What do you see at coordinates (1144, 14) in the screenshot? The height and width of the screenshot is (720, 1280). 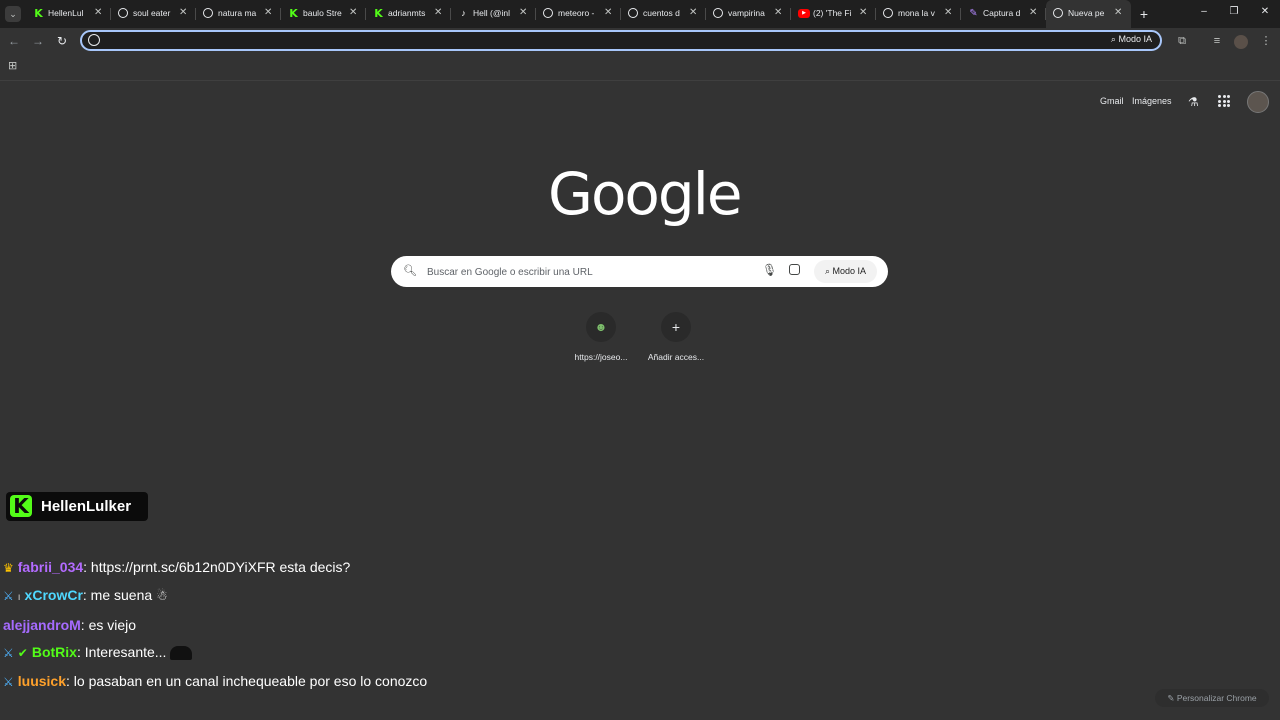 I see `new-tab-plus-icon: +` at bounding box center [1144, 14].